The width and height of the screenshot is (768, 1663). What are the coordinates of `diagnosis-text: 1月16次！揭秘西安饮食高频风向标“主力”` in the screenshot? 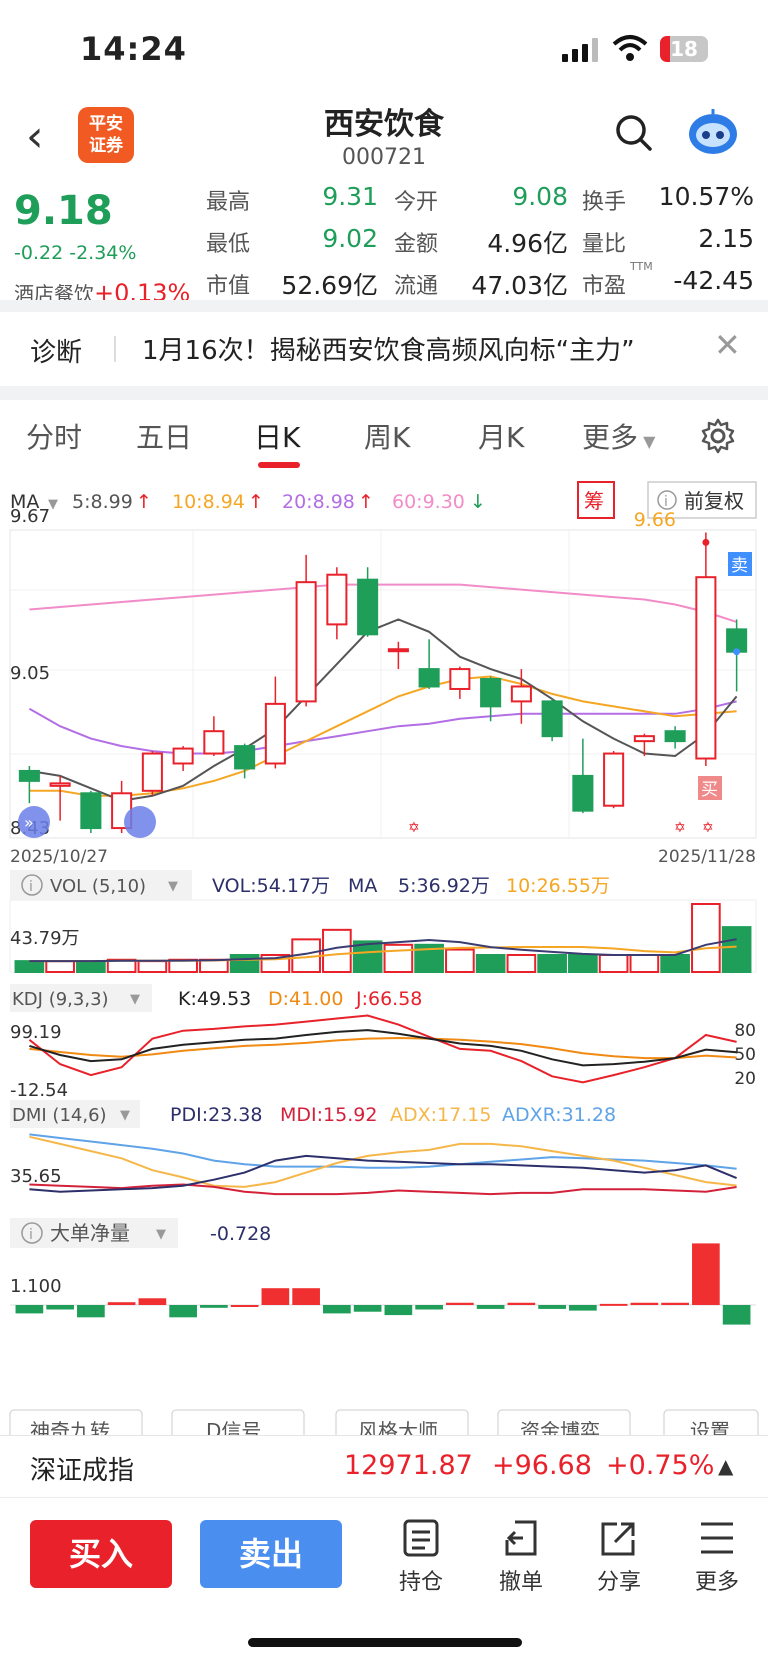 It's located at (388, 348).